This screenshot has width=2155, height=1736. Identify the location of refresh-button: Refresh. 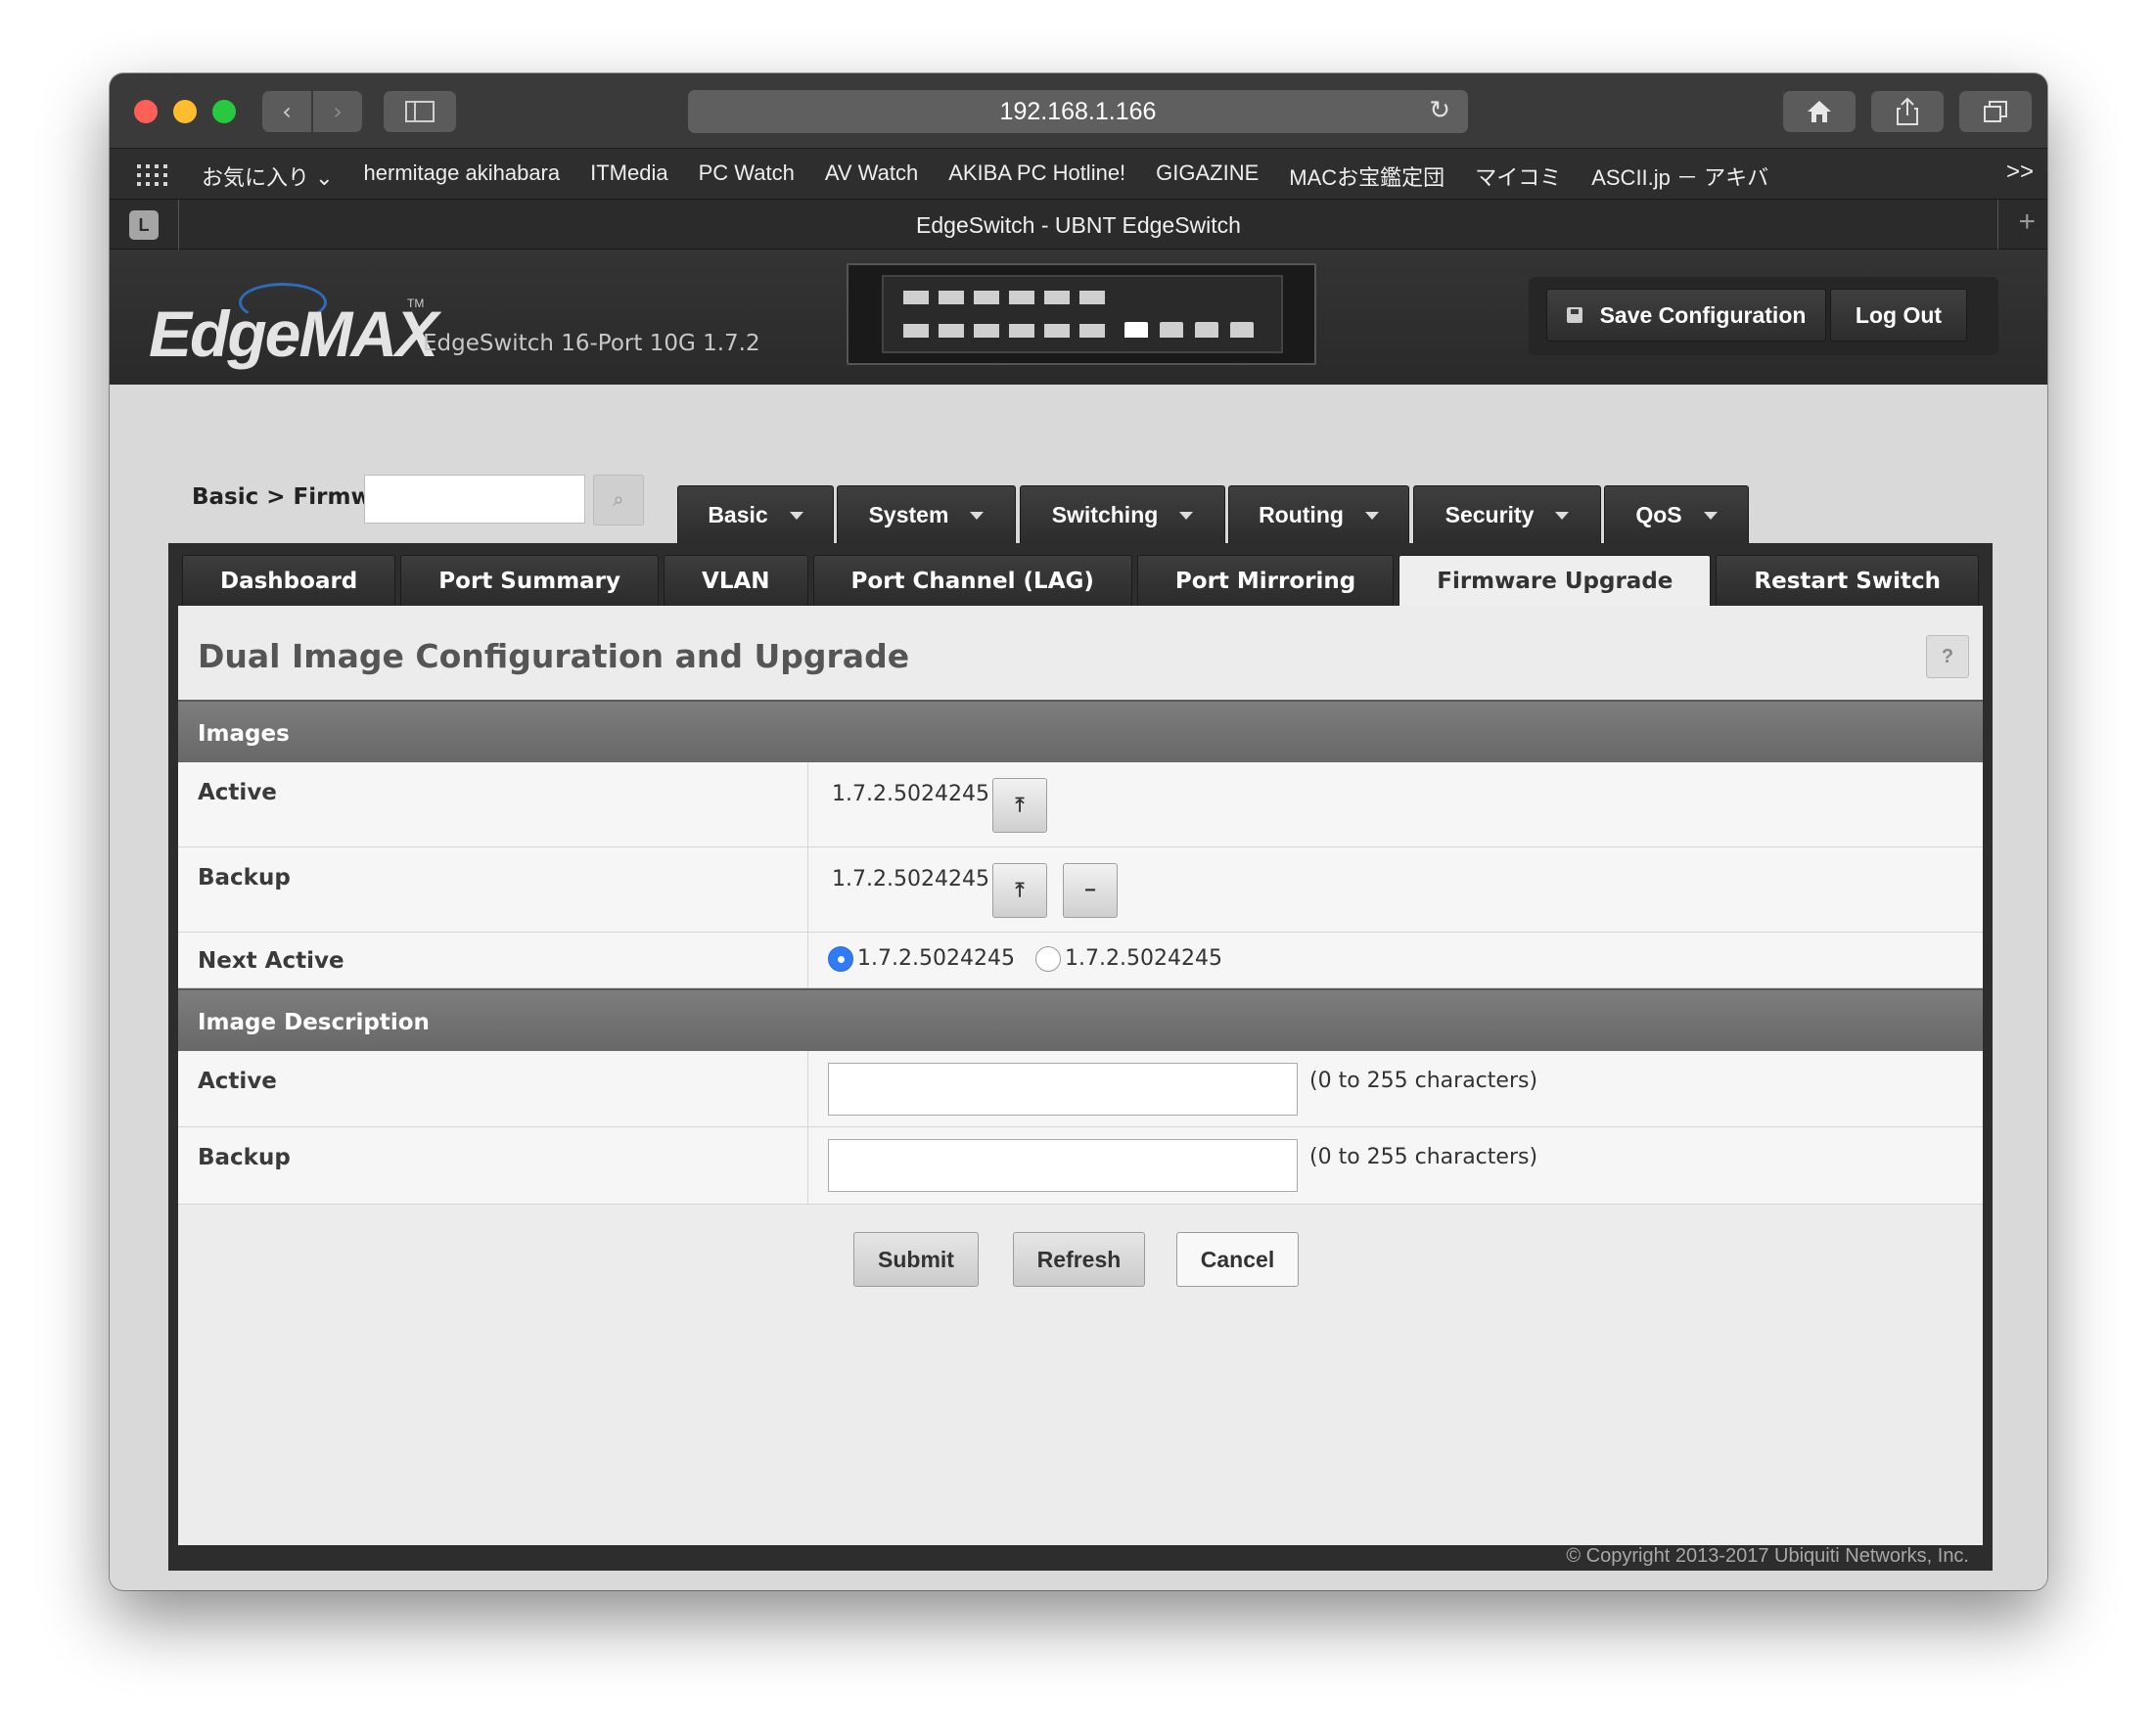
(1079, 1259).